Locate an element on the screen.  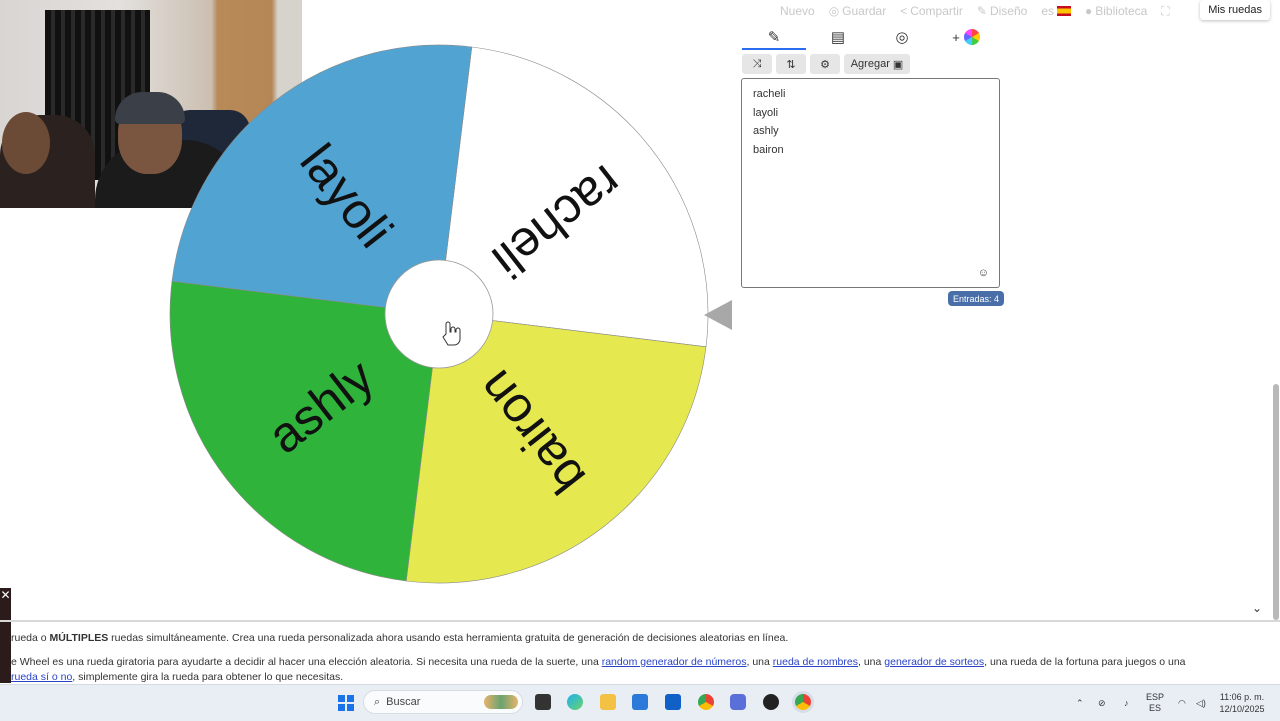
clock: 11:06 p. m. 12/10/2025 is located at coordinates (1242, 703).